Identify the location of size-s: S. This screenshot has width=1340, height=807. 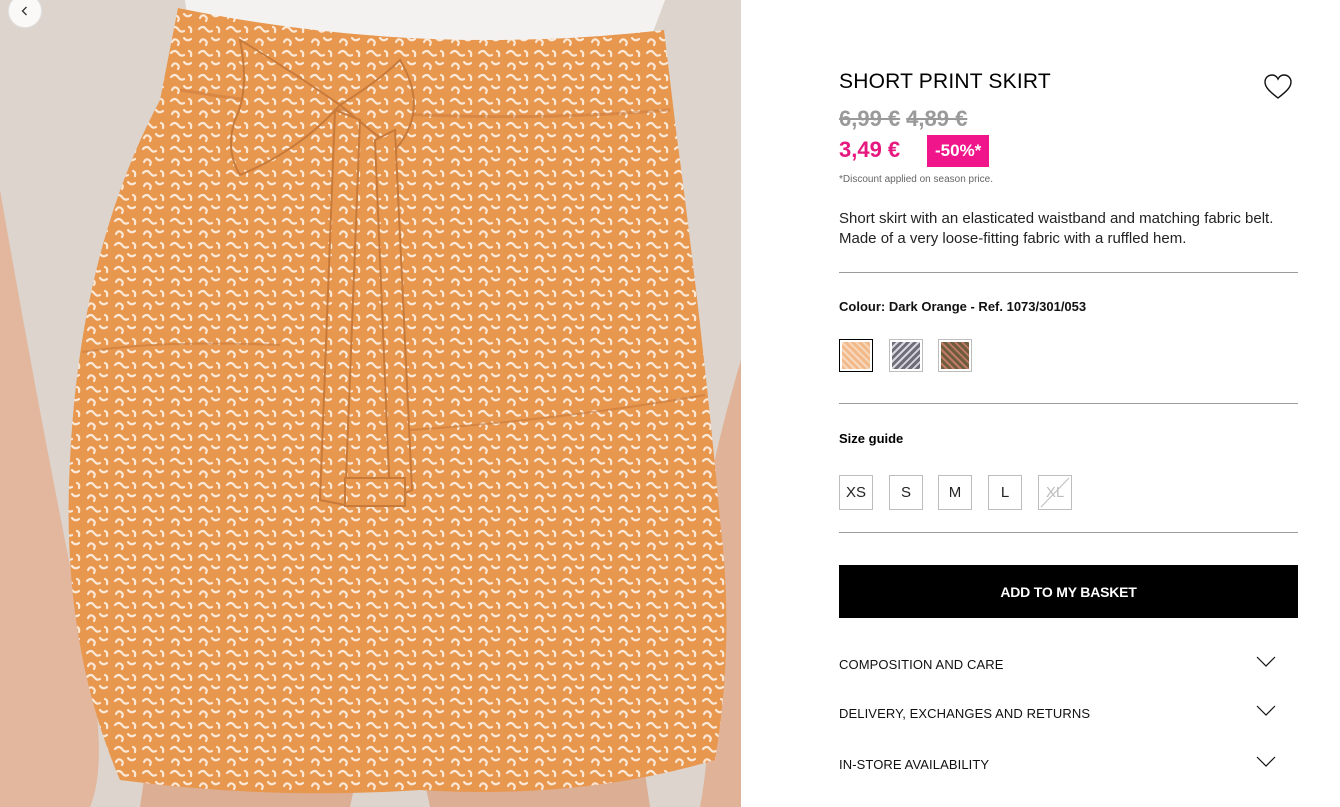
(906, 492).